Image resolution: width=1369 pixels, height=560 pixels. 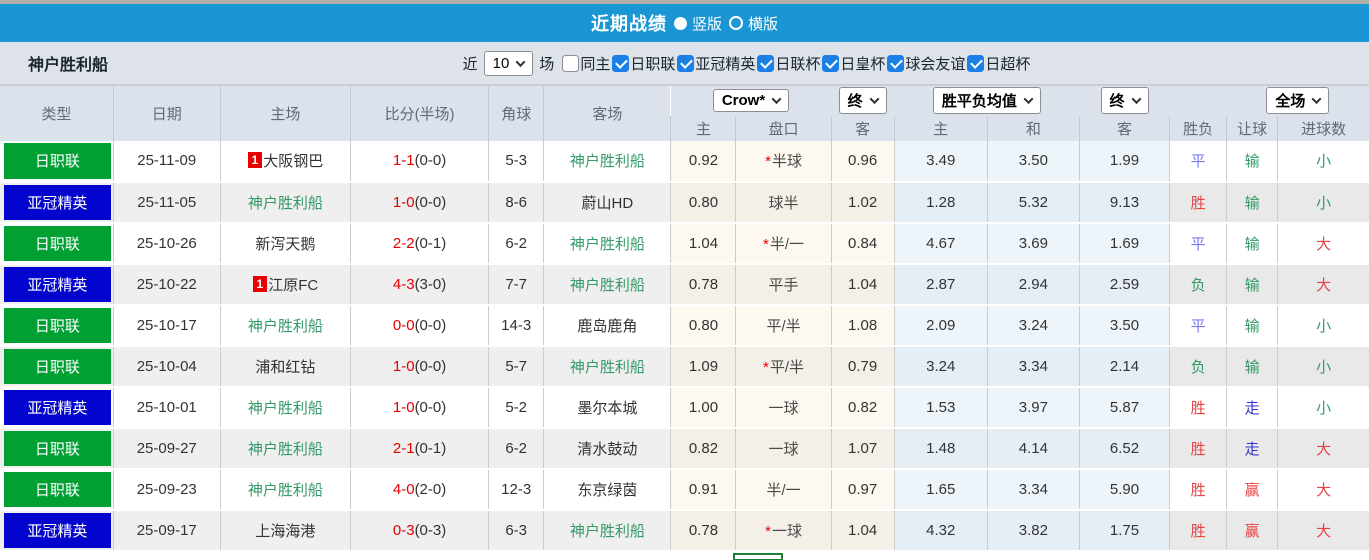 I want to click on away-team-name: 墨尔本城, so click(x=607, y=408).